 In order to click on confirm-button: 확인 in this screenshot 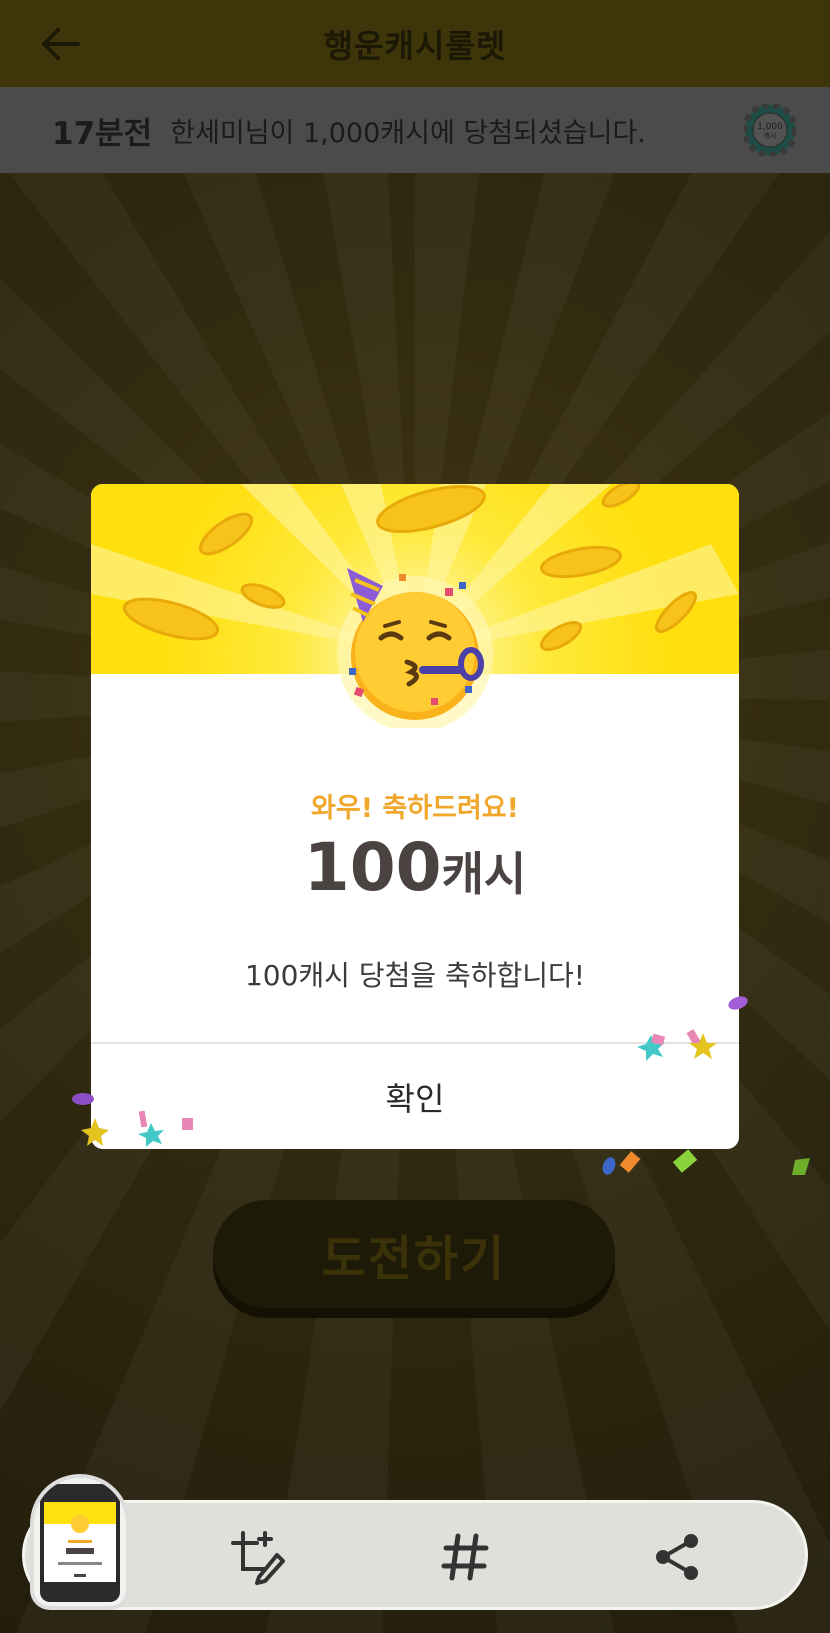, I will do `click(415, 1096)`.